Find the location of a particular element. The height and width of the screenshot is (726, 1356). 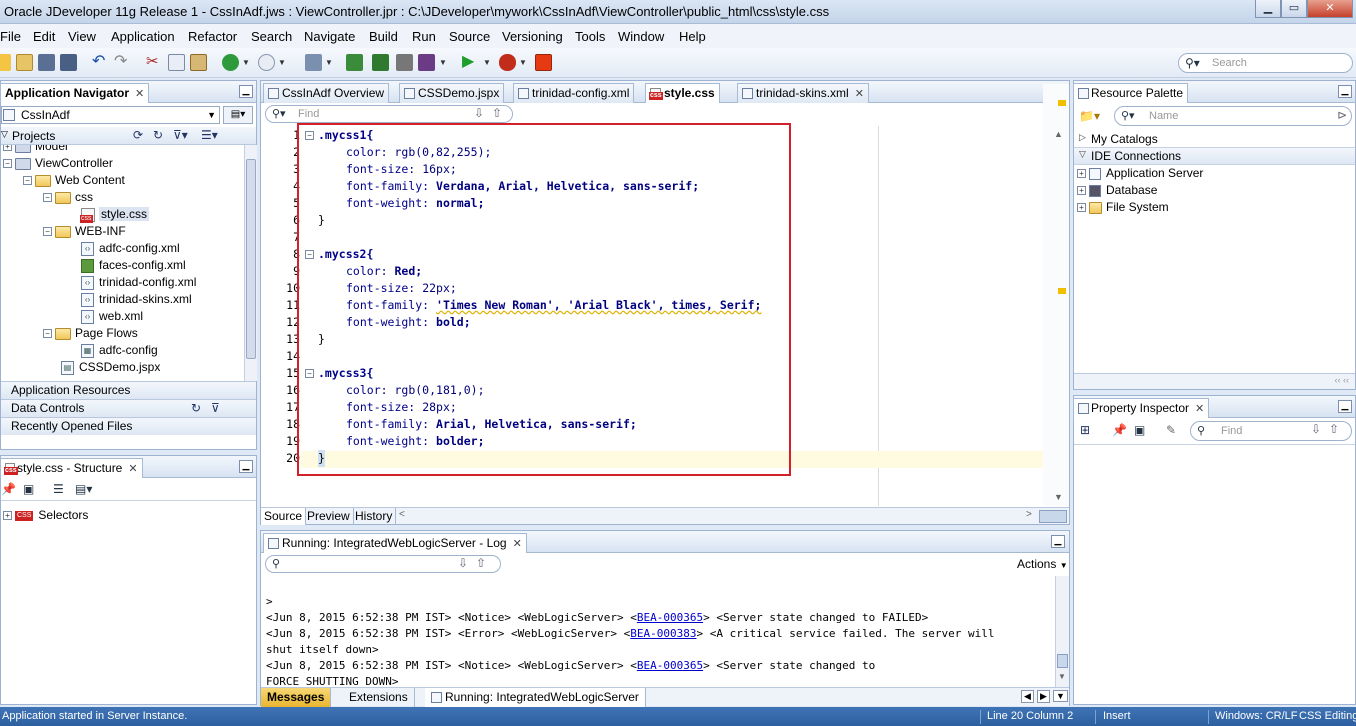

forward-icon is located at coordinates (266, 62).